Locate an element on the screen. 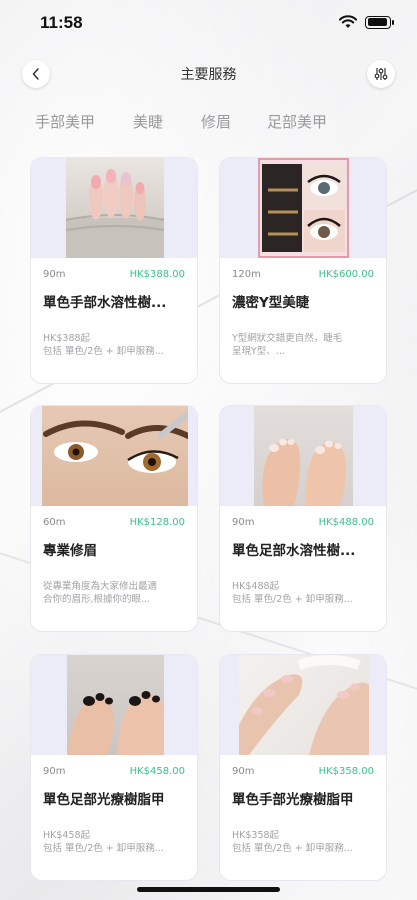 The width and height of the screenshot is (417, 900). home-indicator is located at coordinates (208, 889).